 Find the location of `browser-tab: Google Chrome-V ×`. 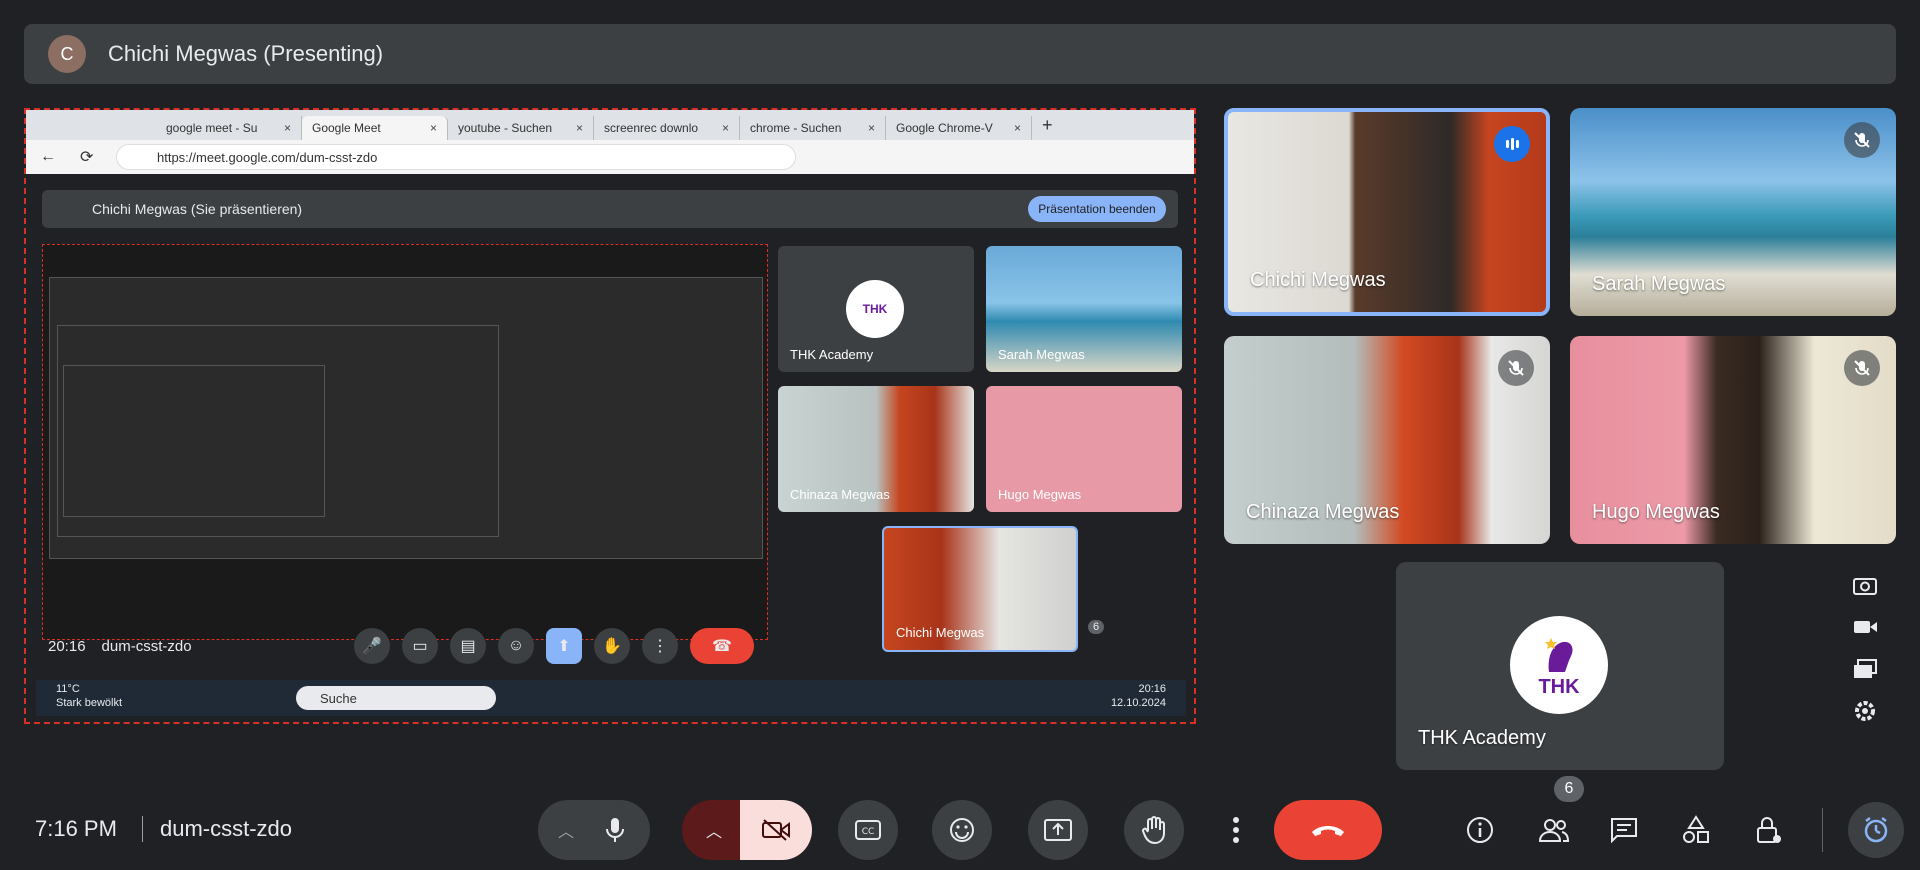

browser-tab: Google Chrome-V × is located at coordinates (959, 128).